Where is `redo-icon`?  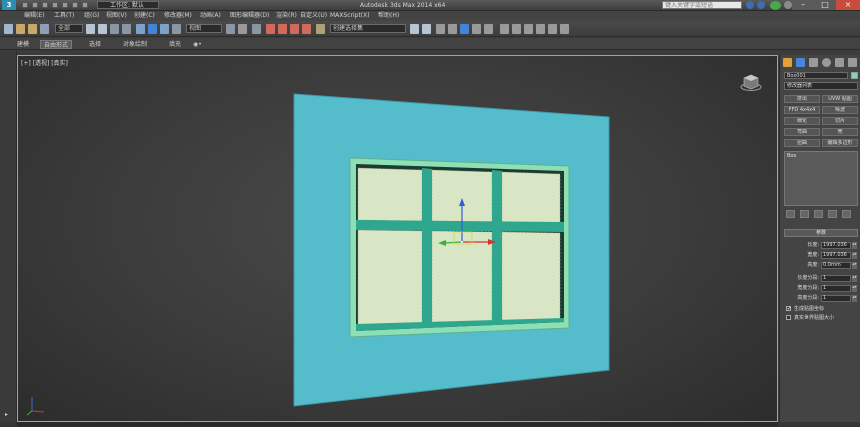
redo-icon is located at coordinates (65, 5).